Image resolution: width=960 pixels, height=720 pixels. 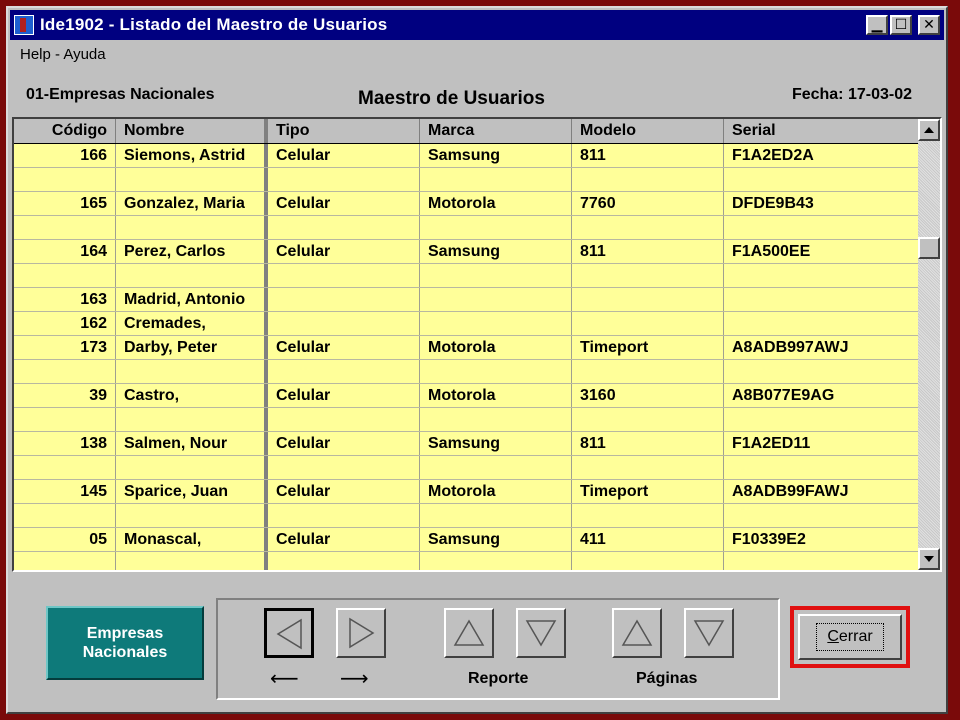 I want to click on cell-modelo: 3160, so click(x=648, y=395).